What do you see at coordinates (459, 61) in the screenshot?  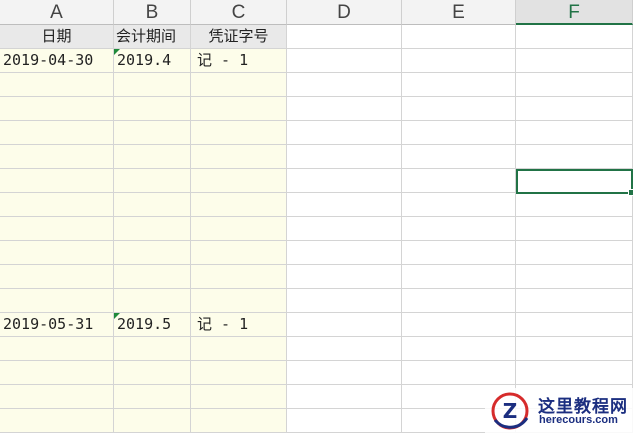 I see `cell-e2` at bounding box center [459, 61].